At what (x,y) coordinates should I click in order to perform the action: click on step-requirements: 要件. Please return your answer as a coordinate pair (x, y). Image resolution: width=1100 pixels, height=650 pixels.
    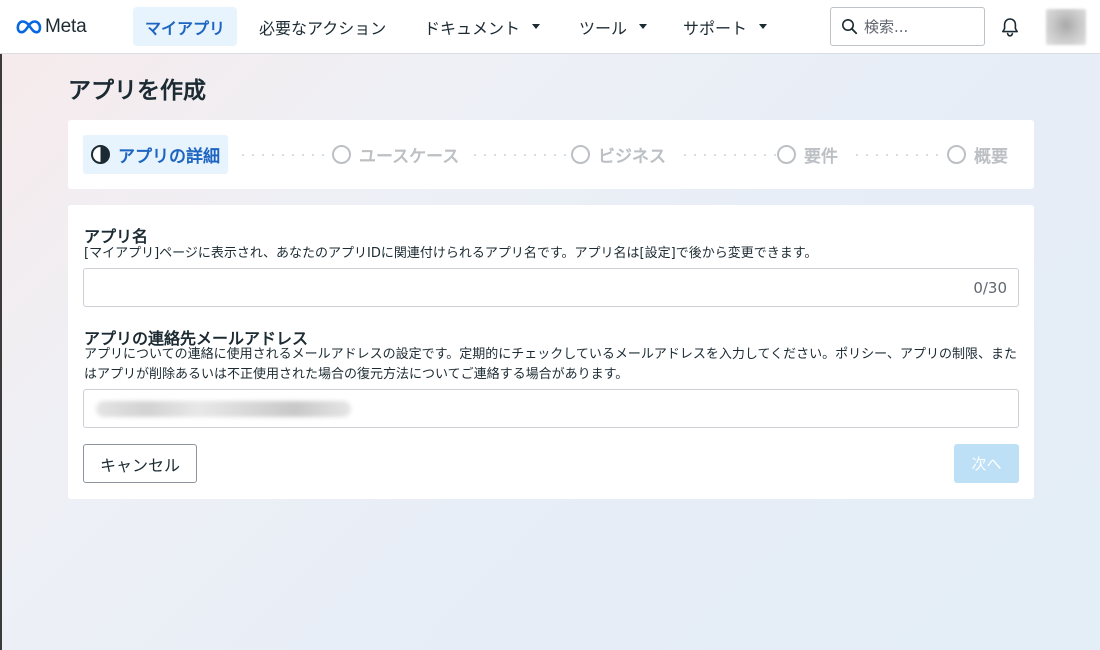
    Looking at the image, I should click on (807, 154).